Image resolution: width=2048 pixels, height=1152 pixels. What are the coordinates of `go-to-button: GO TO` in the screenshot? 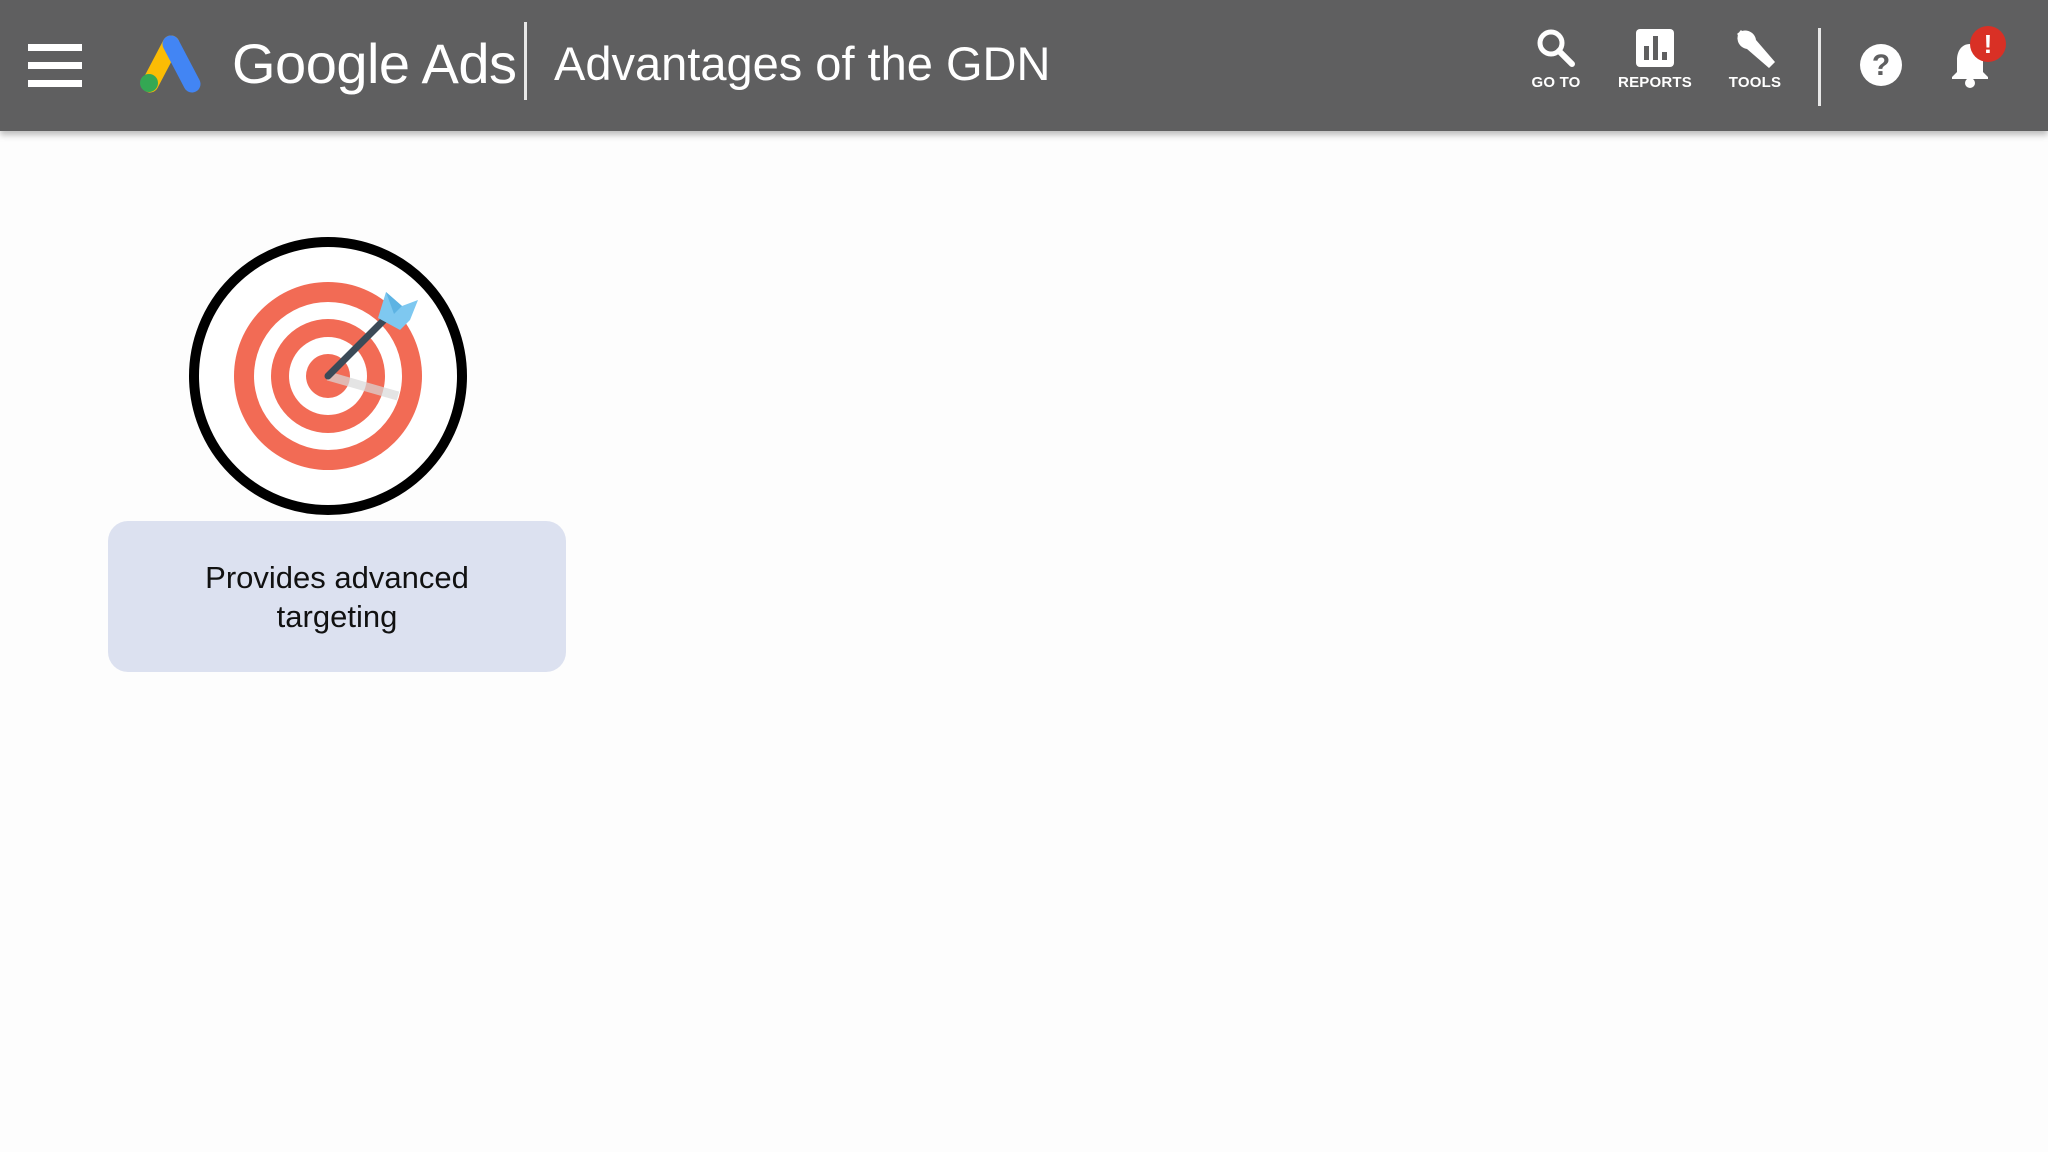 It's located at (1556, 66).